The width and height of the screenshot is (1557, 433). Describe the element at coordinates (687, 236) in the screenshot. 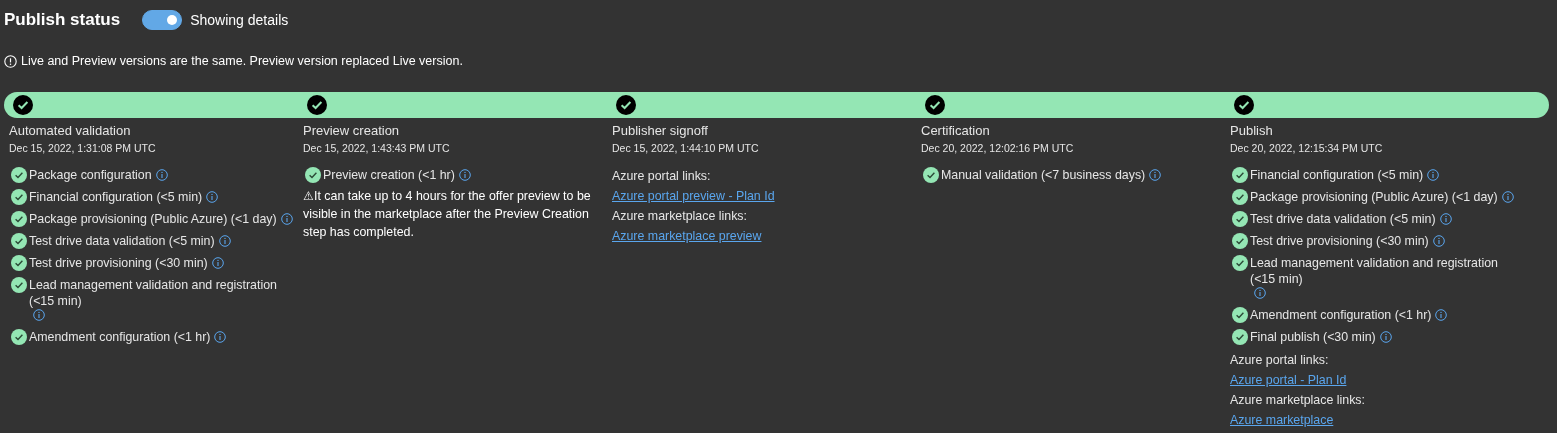

I see `portal-link: Azure marketplace preview` at that location.